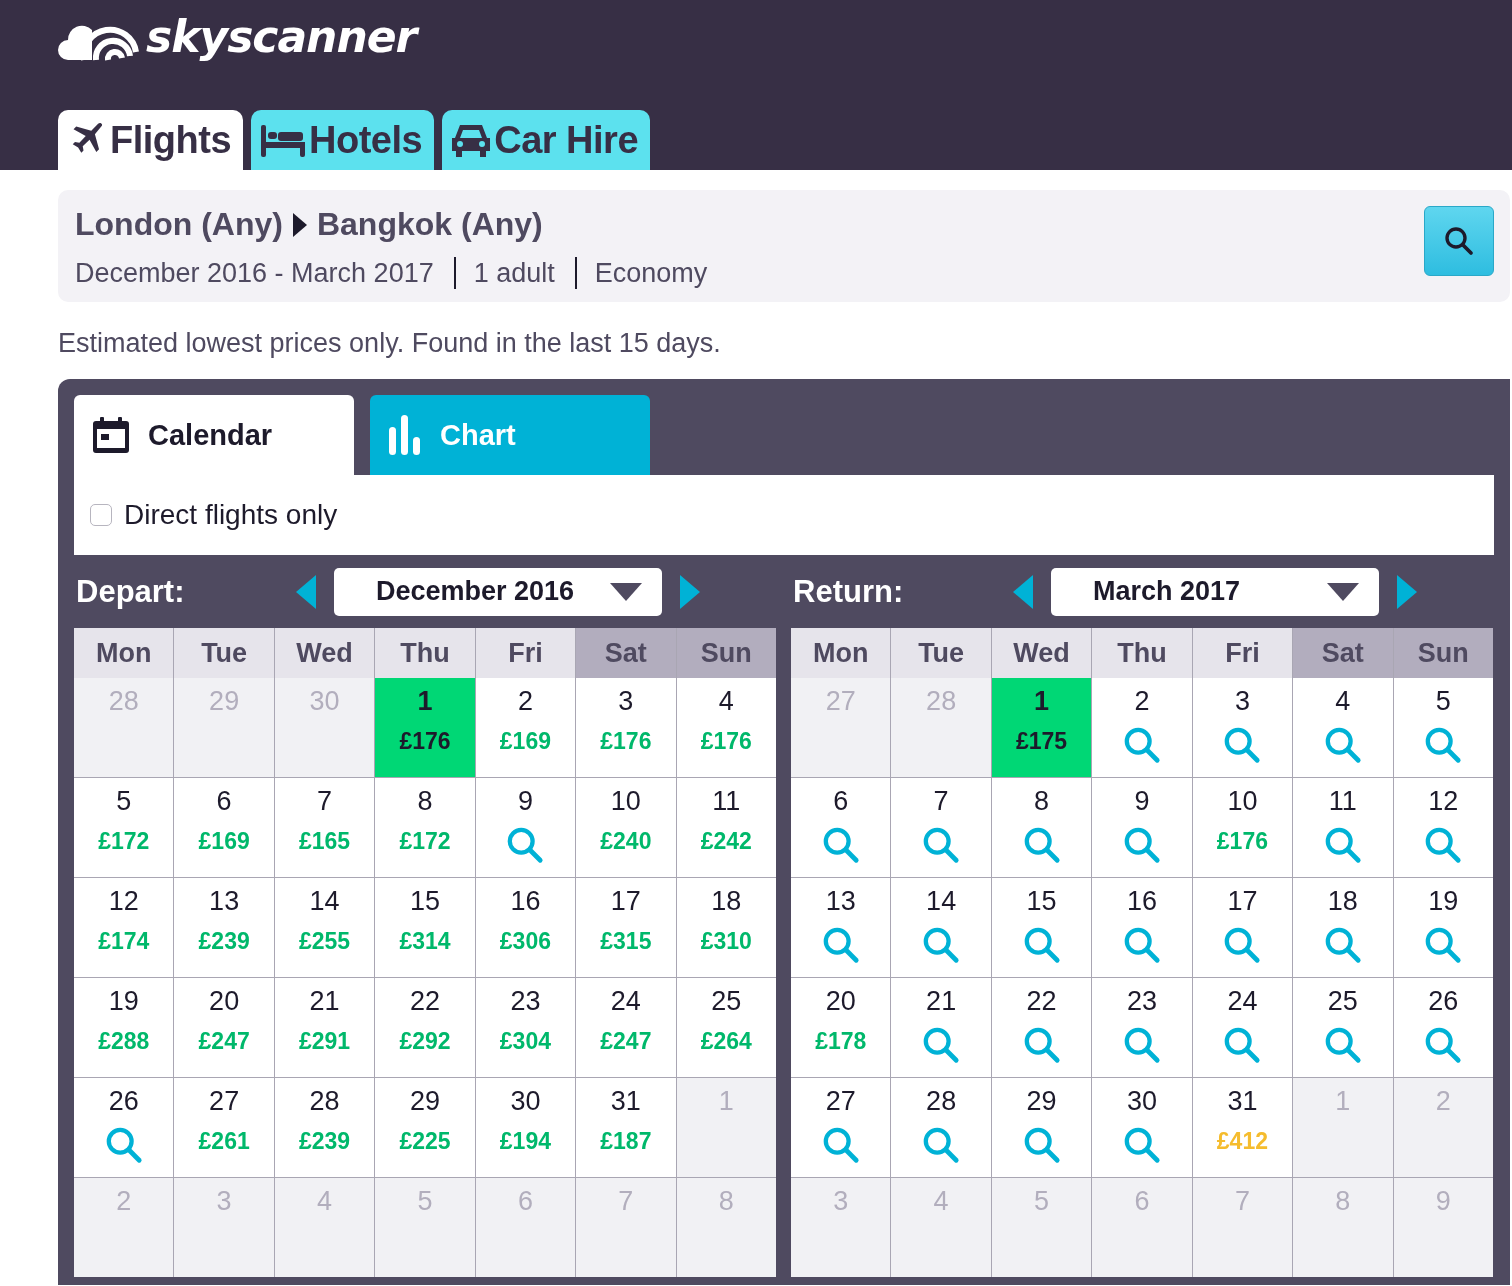  I want to click on day-cell: 16, so click(1142, 927).